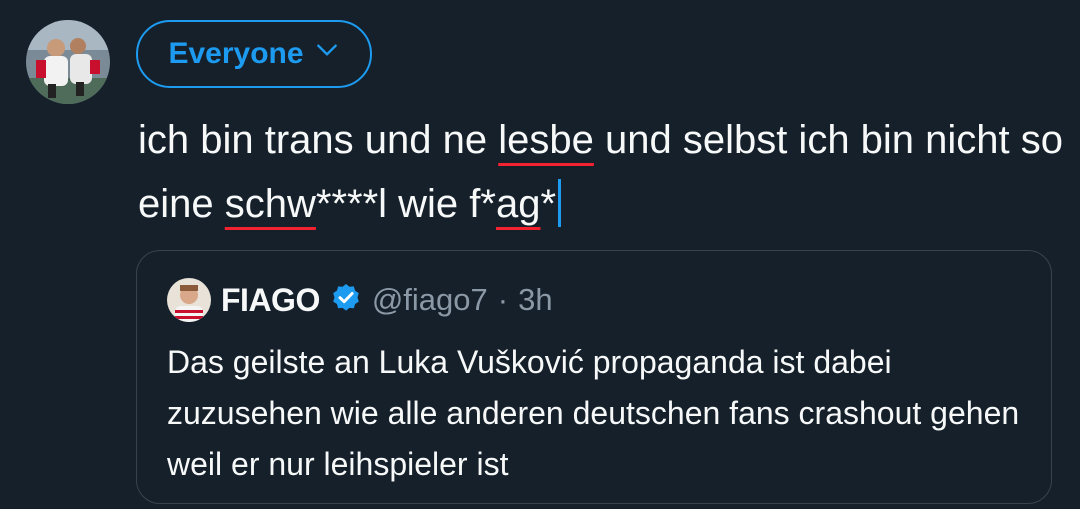 The width and height of the screenshot is (1080, 509). Describe the element at coordinates (548, 204) in the screenshot. I see `composer-text-segment: *` at that location.